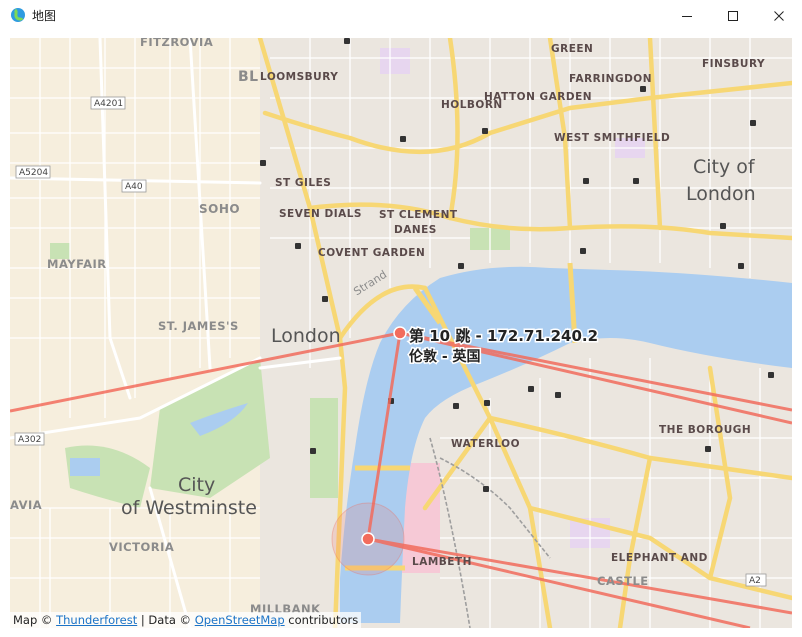  Describe the element at coordinates (44, 16) in the screenshot. I see `window-title: 地图` at that location.